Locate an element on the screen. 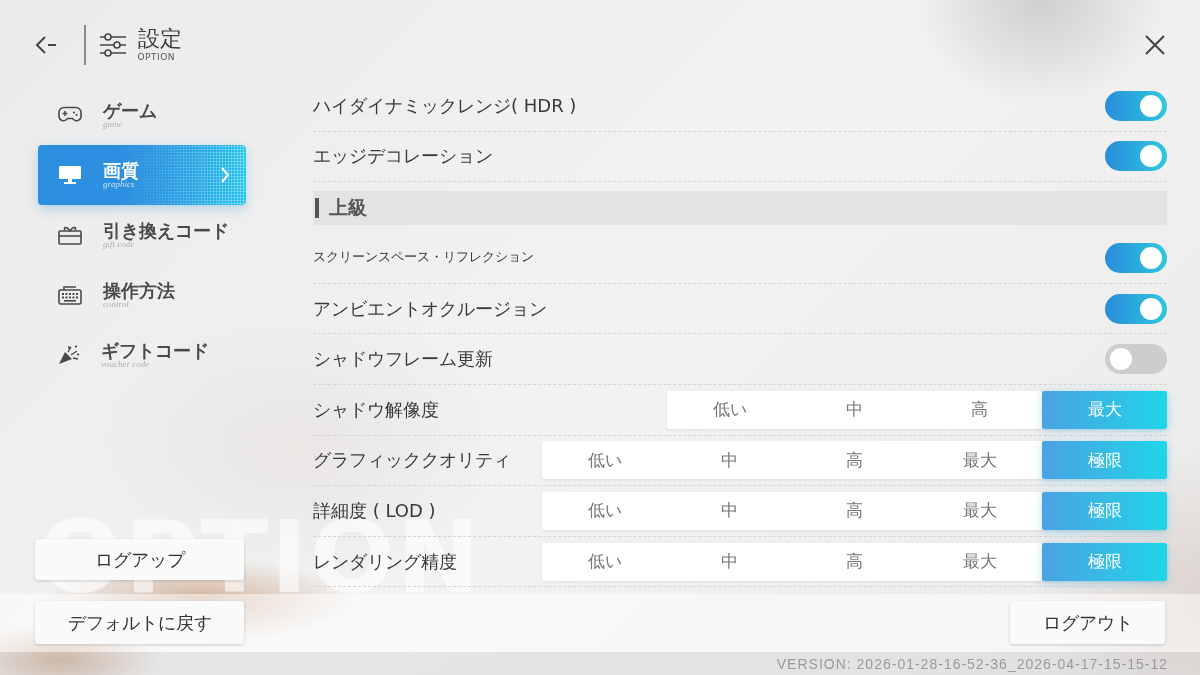  gamepad-icon is located at coordinates (70, 115).